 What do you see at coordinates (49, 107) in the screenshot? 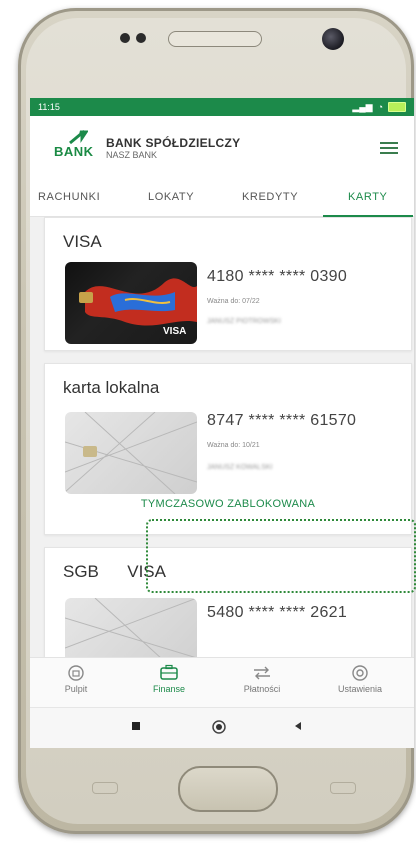
I see `status-time: 11:15` at bounding box center [49, 107].